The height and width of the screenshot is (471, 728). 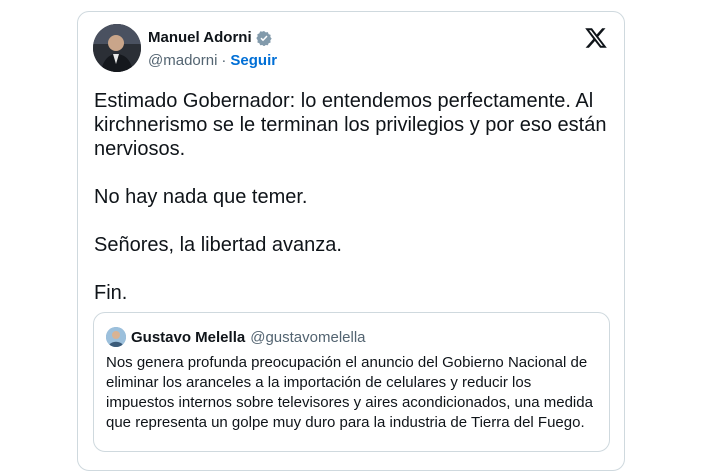 What do you see at coordinates (116, 337) in the screenshot?
I see `quoted-author-avatar` at bounding box center [116, 337].